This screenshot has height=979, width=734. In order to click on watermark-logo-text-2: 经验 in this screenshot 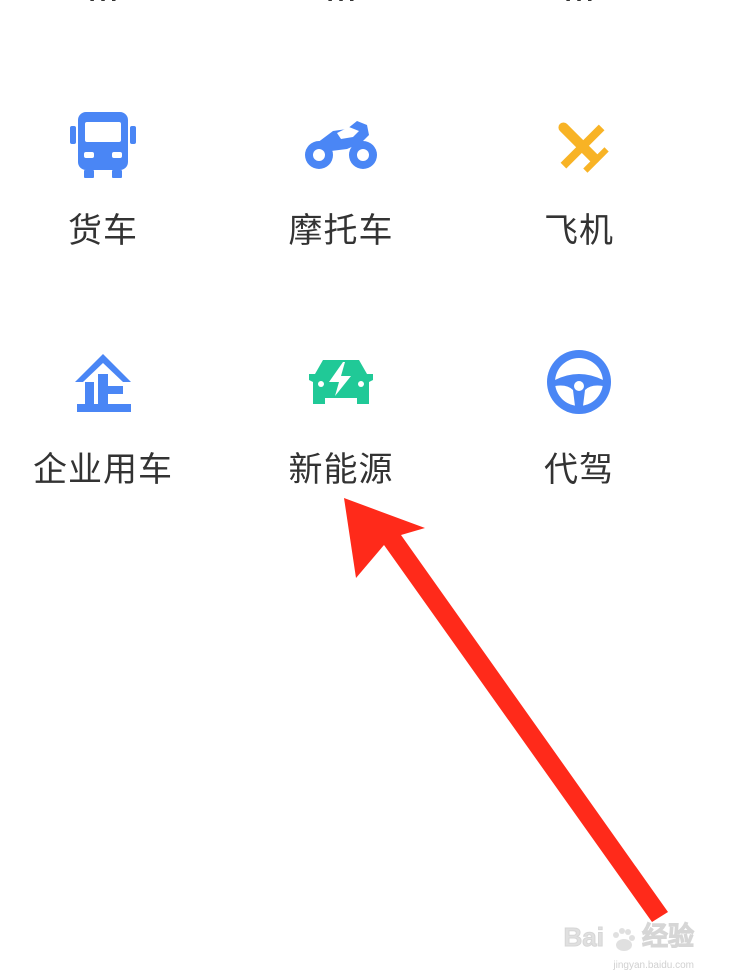, I will do `click(667, 936)`.